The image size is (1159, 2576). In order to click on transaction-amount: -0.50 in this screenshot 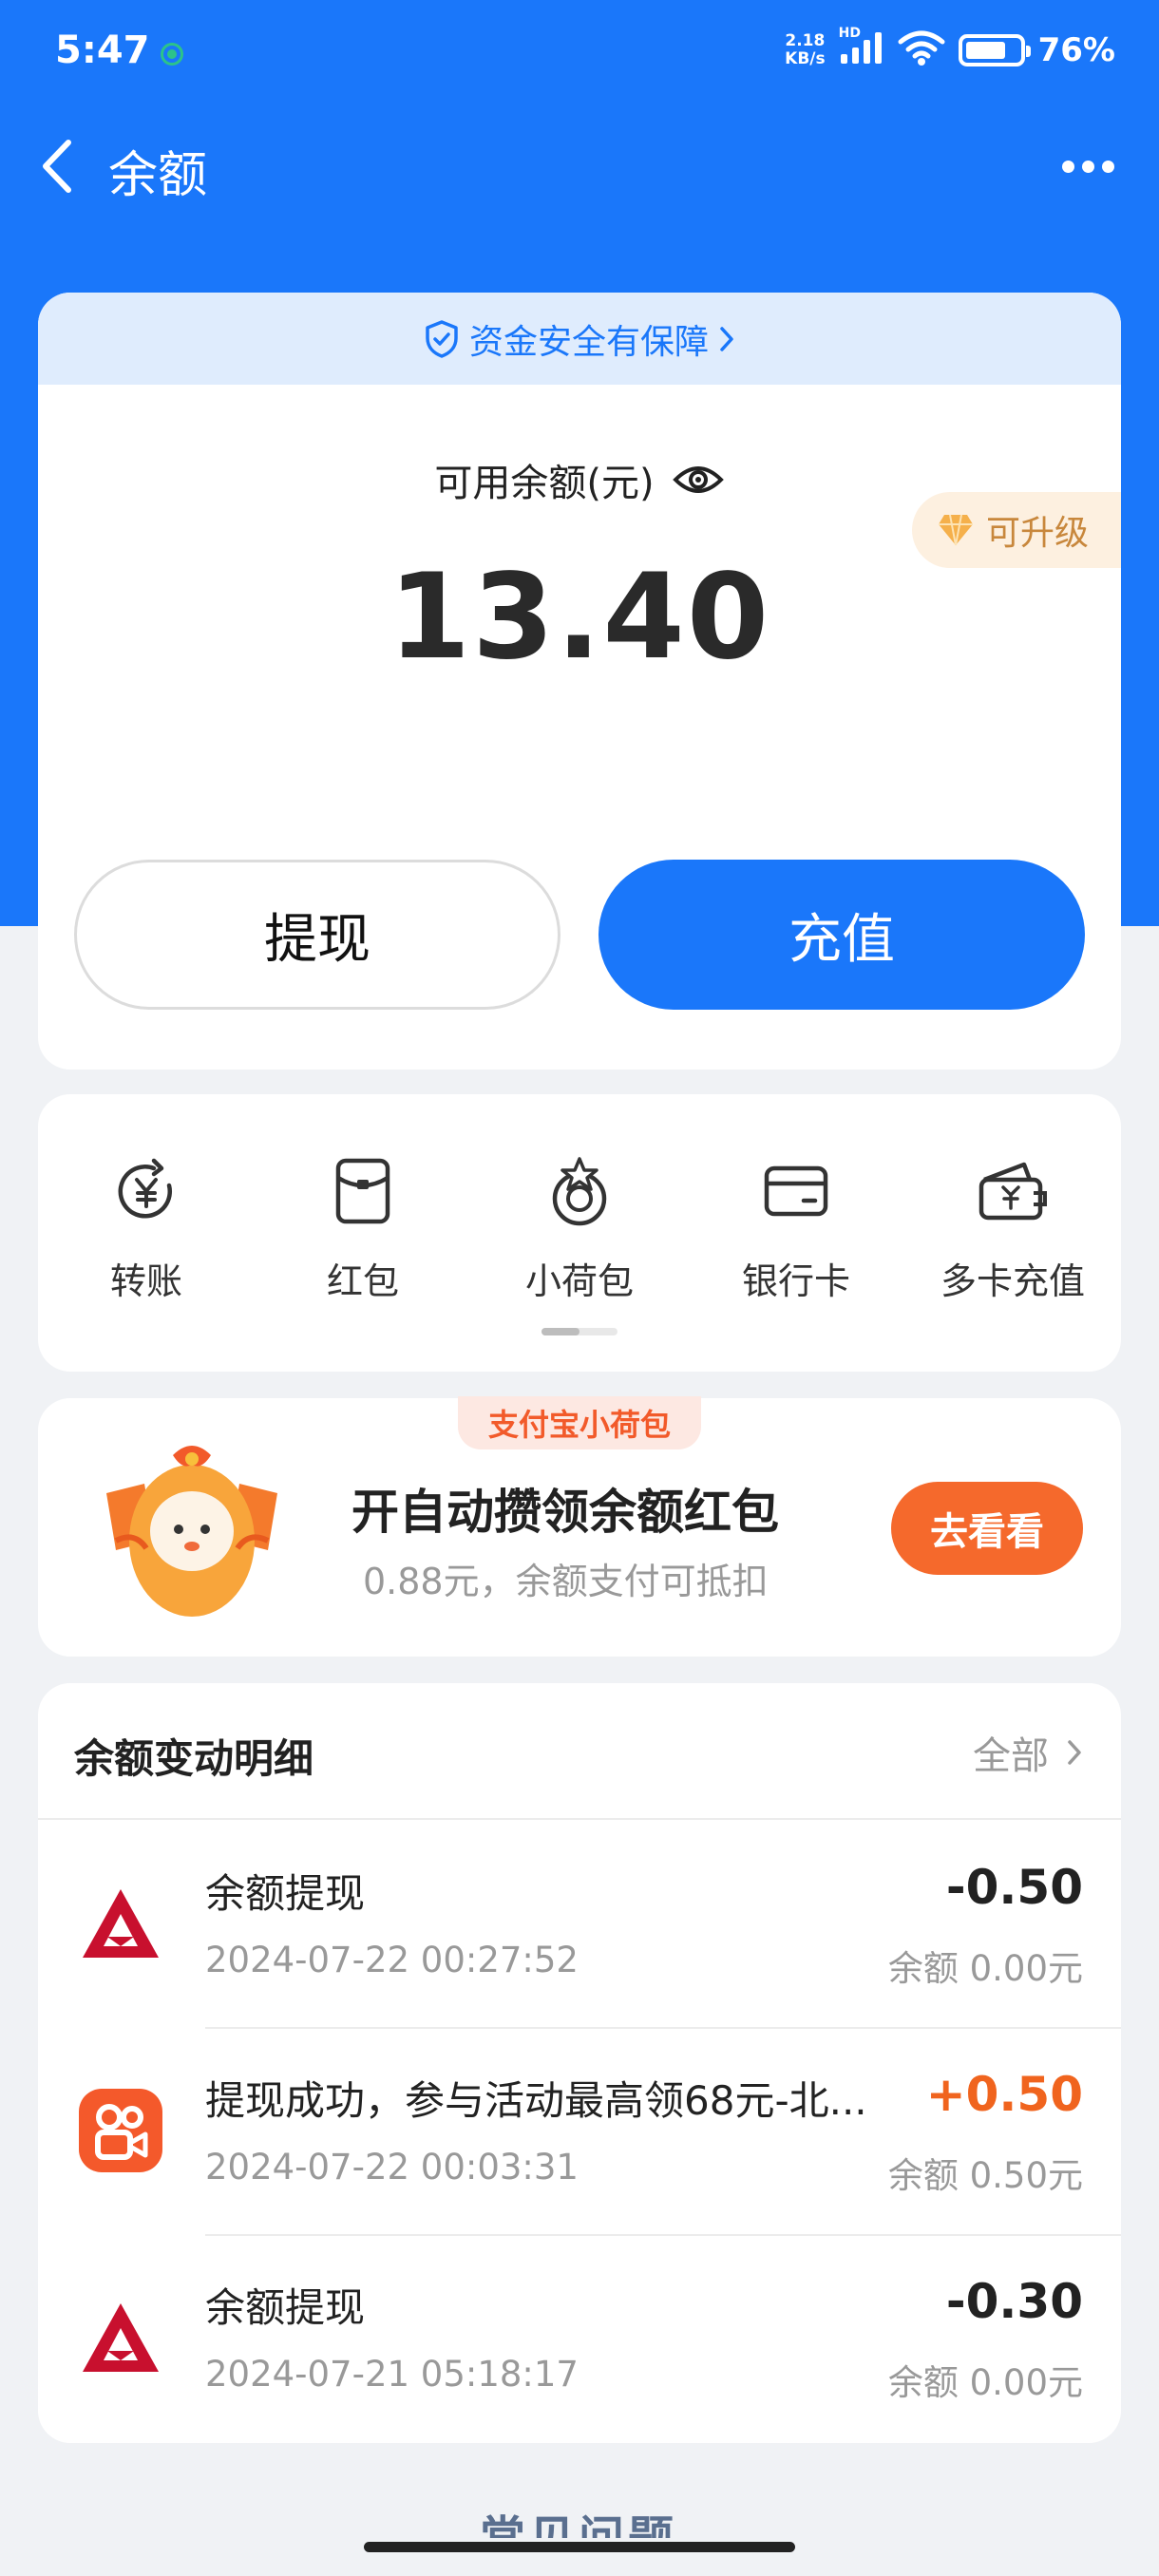, I will do `click(1014, 1887)`.